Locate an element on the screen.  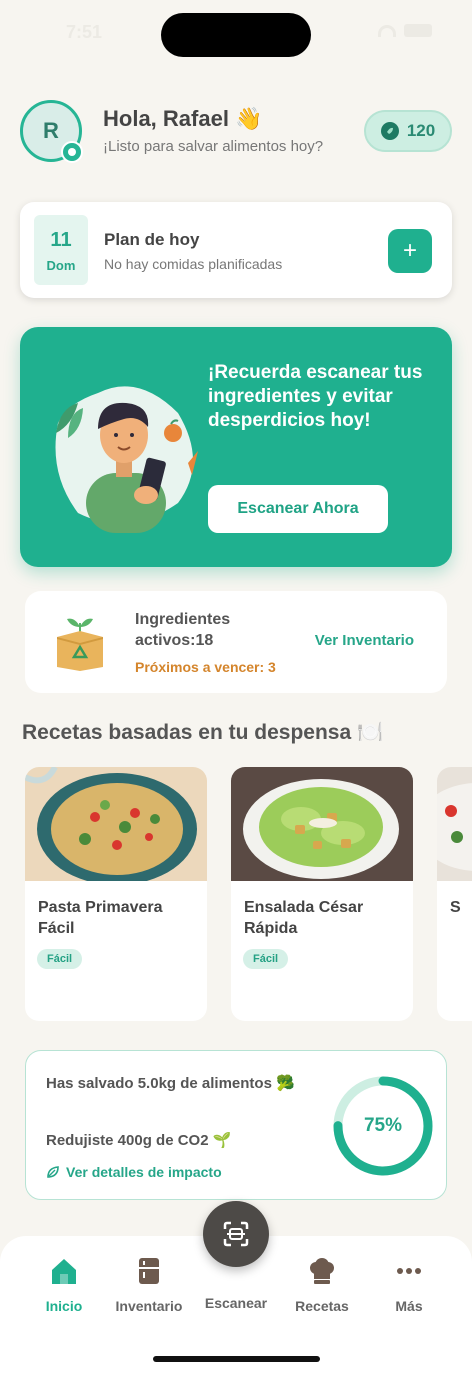
status-bar: 7:51 is located at coordinates (236, 35).